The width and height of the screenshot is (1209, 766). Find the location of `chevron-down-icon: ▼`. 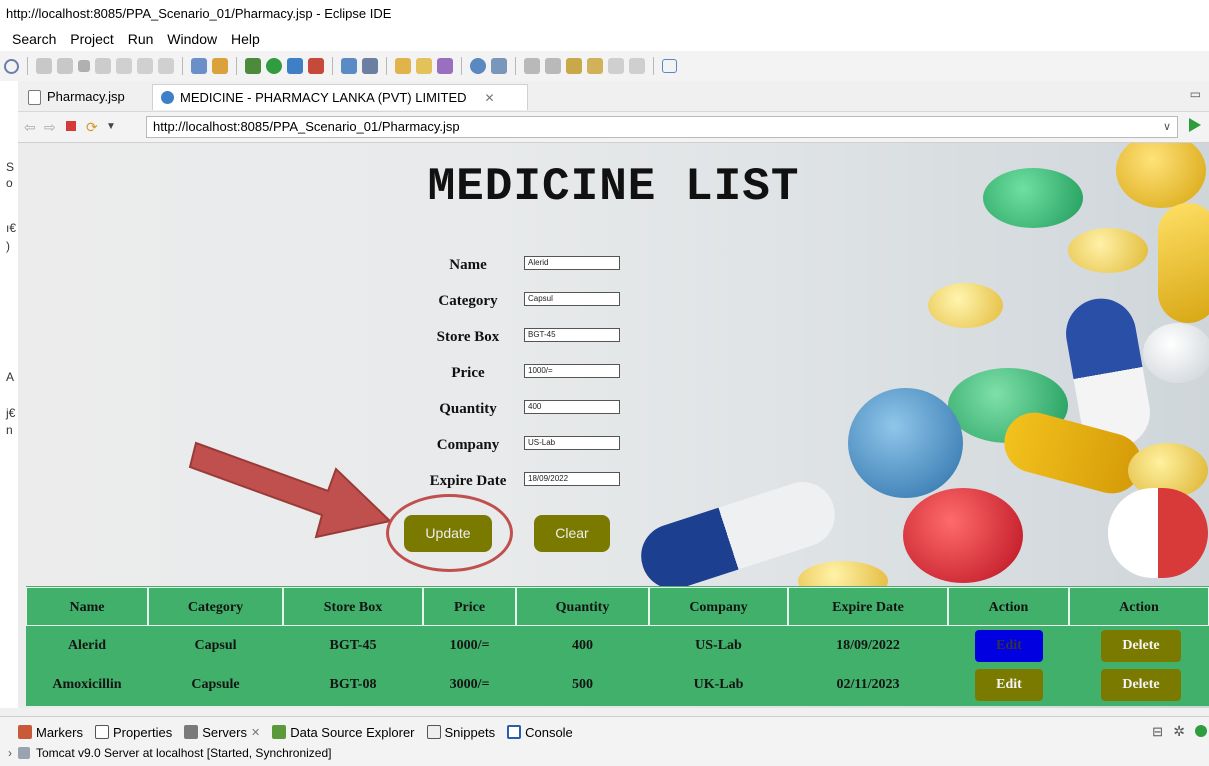

chevron-down-icon: ▼ is located at coordinates (111, 126).